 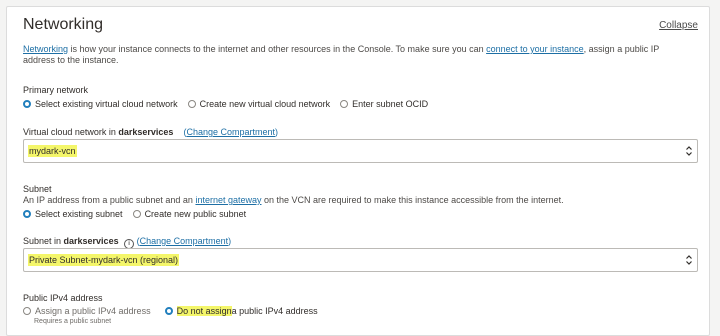 I want to click on radio-label: Assign a public IPv4 address, so click(x=93, y=311).